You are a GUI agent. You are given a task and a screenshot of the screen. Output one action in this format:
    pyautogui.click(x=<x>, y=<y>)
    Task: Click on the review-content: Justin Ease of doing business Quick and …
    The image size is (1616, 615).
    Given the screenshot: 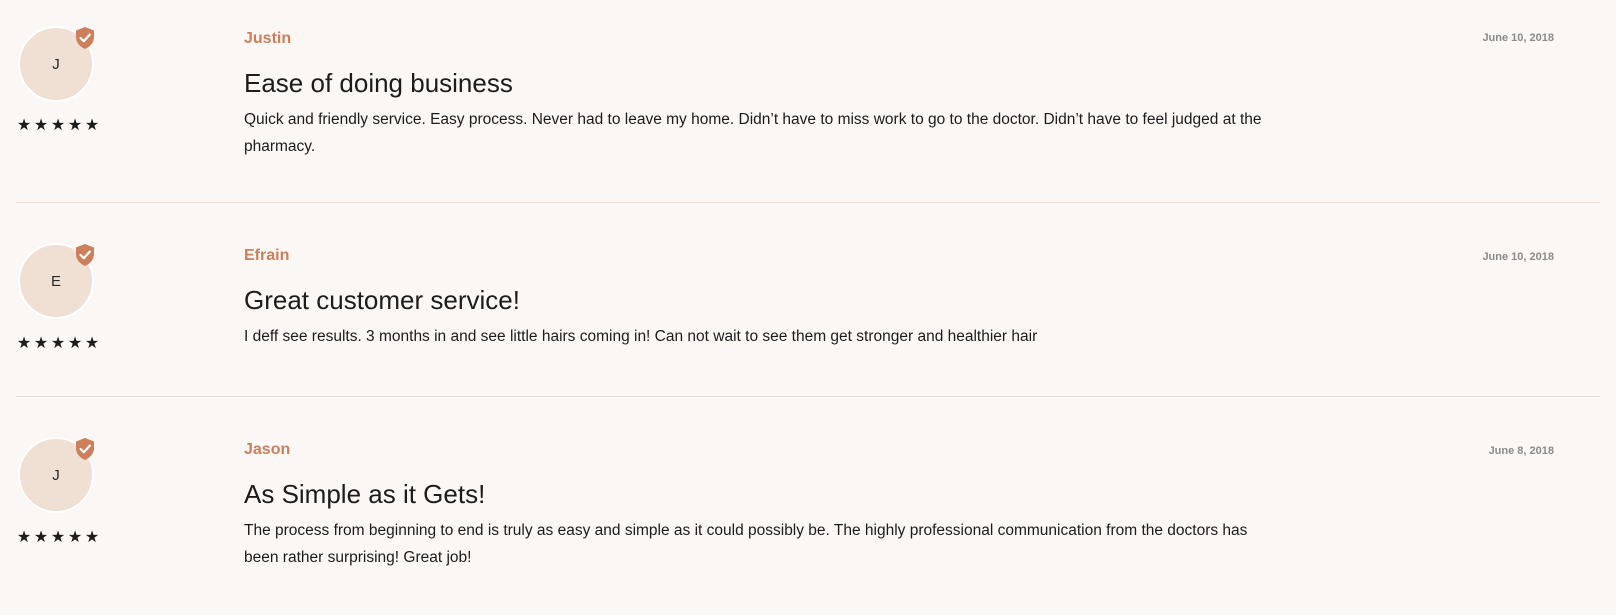 What is the action you would take?
    pyautogui.click(x=764, y=94)
    